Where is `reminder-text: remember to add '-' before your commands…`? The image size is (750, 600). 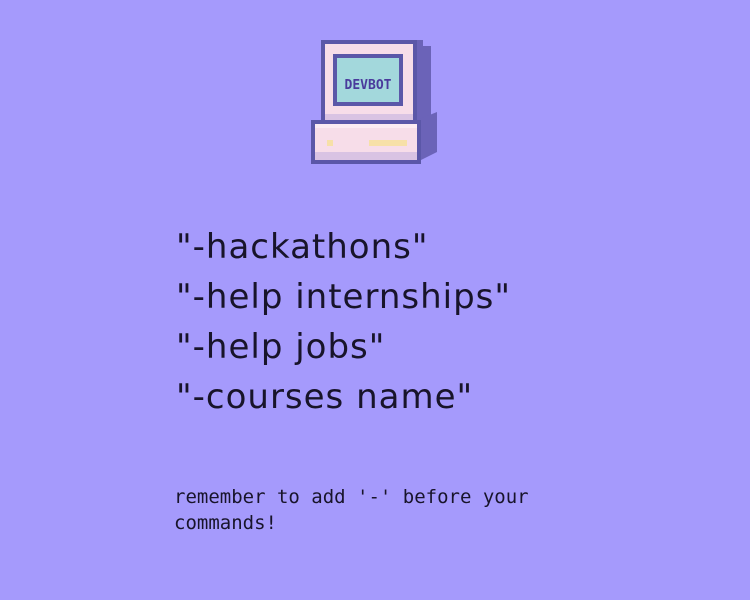 reminder-text: remember to add '-' before your commands… is located at coordinates (351, 510).